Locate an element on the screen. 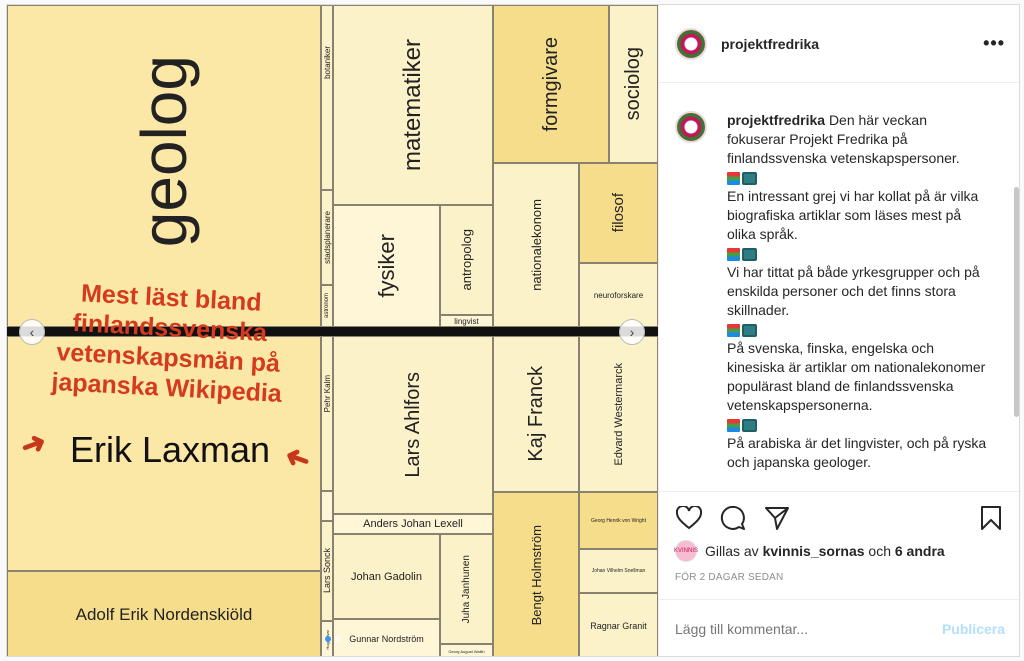  treemap-cell-stadsplanerare: stadsplanerare is located at coordinates (327, 237).